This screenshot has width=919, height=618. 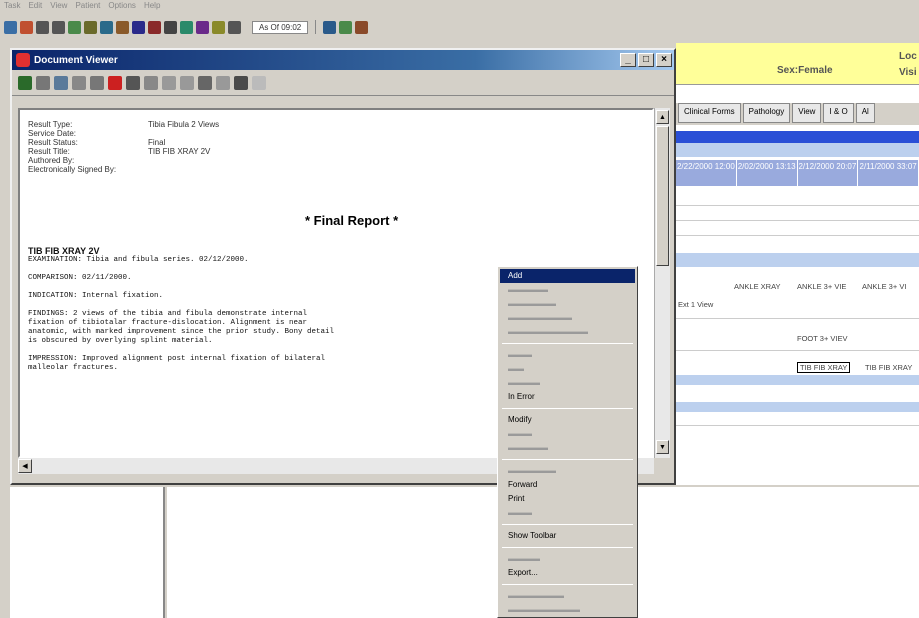 I want to click on email-icon, so click(x=223, y=82).